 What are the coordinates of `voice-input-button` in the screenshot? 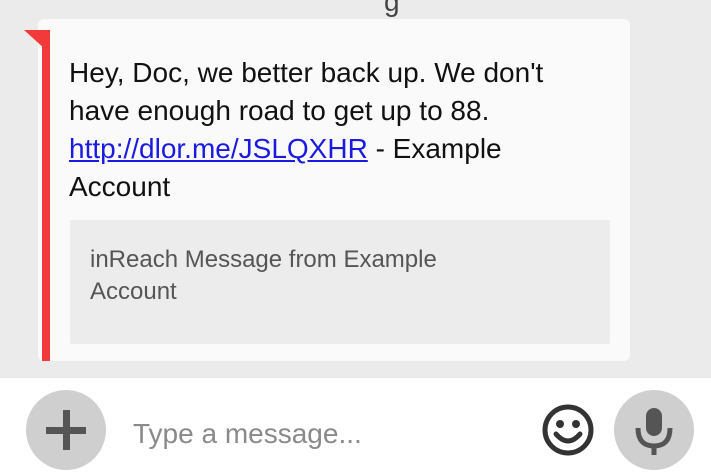 It's located at (654, 430).